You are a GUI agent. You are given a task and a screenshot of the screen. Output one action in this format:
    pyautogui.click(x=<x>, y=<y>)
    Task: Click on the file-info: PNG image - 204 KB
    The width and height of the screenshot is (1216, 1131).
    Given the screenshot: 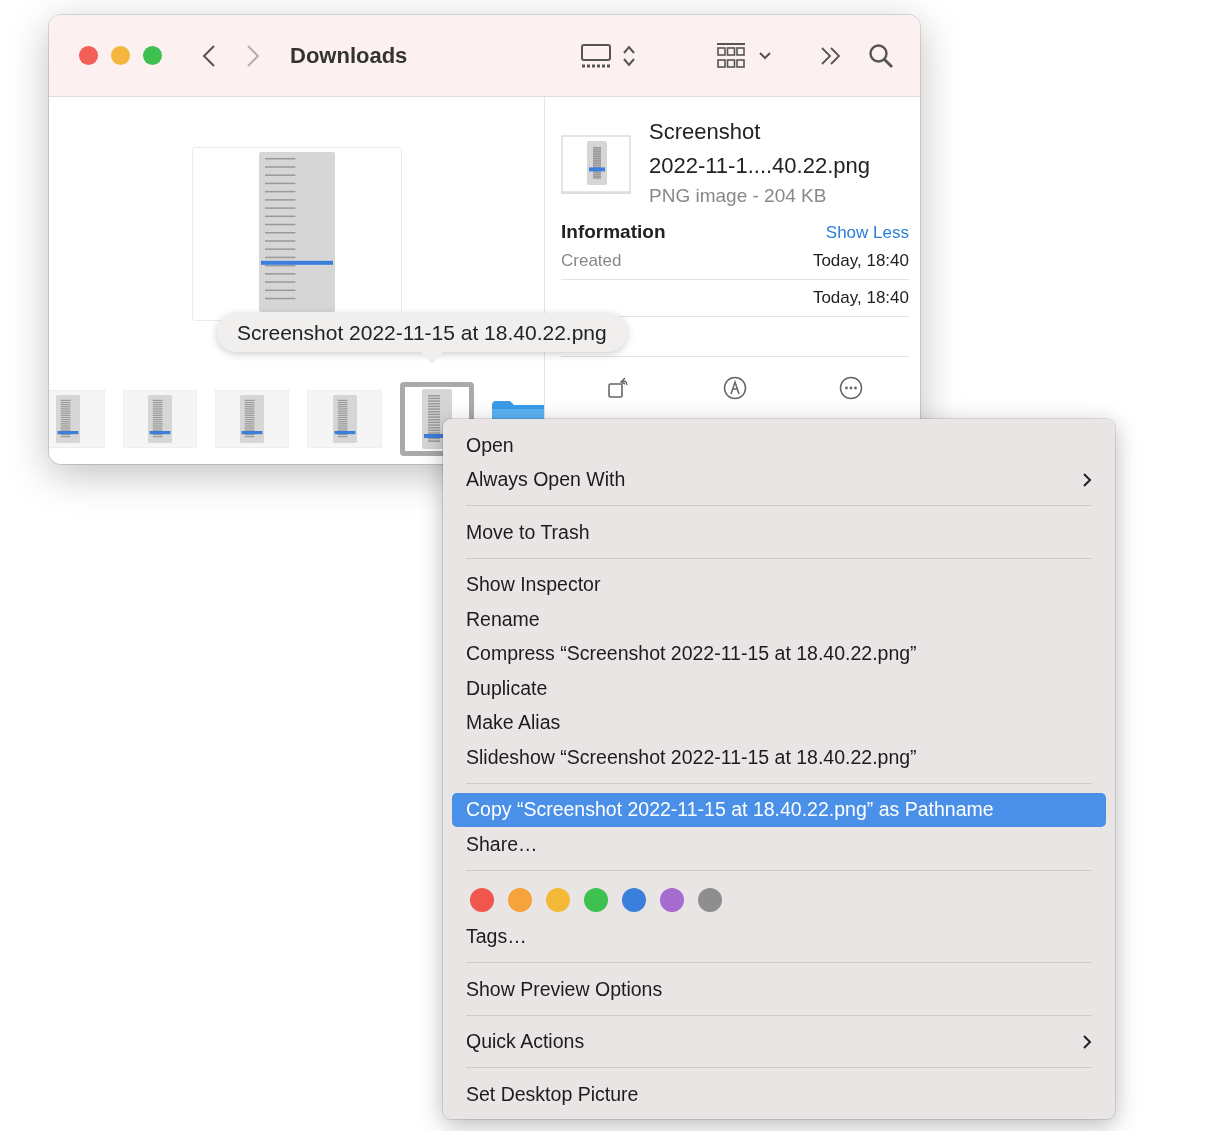 What is the action you would take?
    pyautogui.click(x=738, y=196)
    